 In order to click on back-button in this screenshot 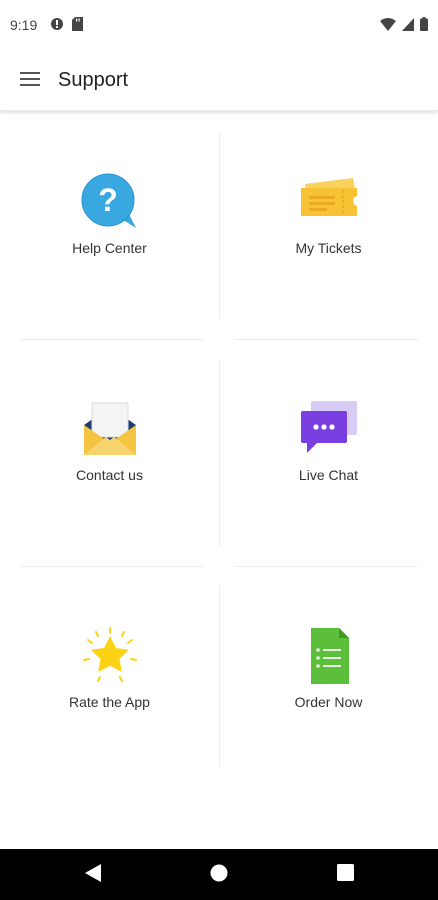, I will do `click(93, 875)`.